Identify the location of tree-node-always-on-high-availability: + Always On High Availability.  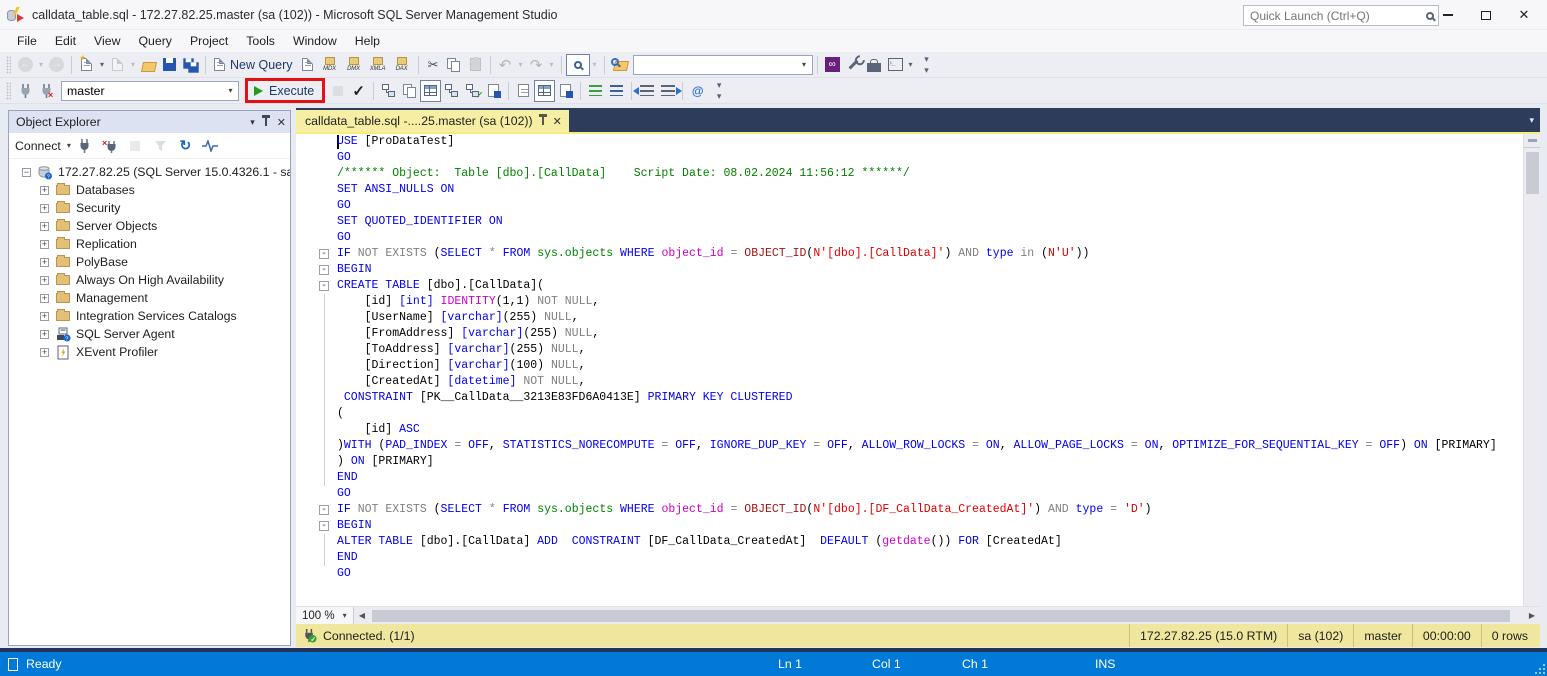
(149, 280).